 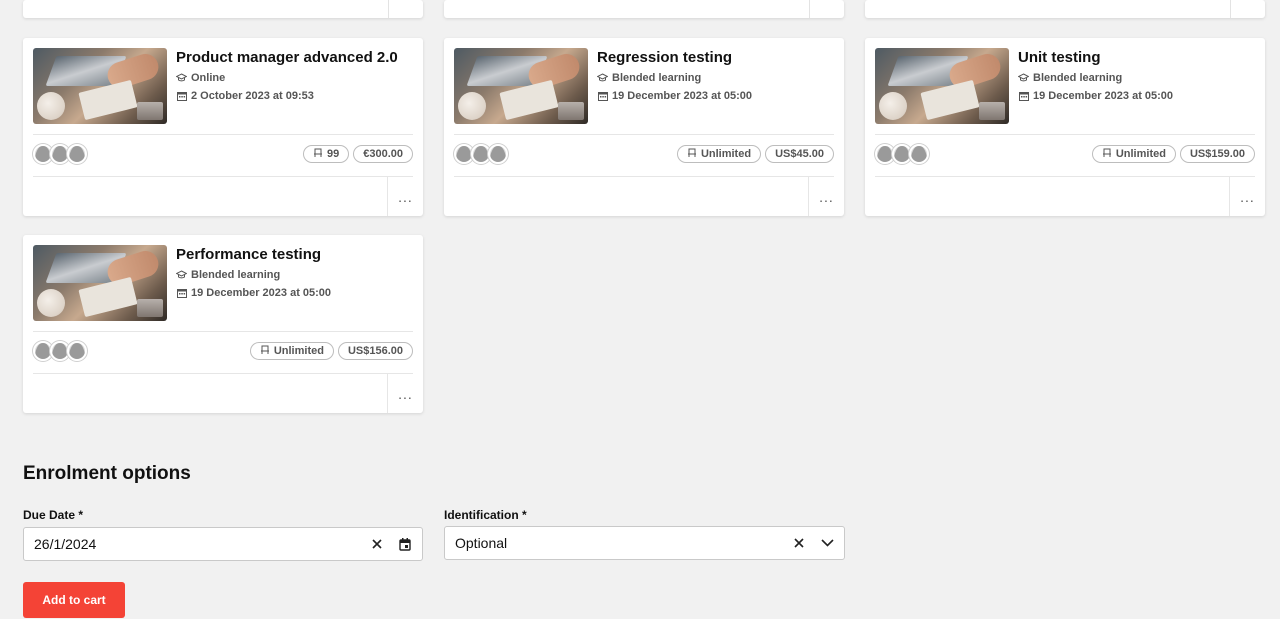 I want to click on due-date-label: Due Date *, so click(x=53, y=515).